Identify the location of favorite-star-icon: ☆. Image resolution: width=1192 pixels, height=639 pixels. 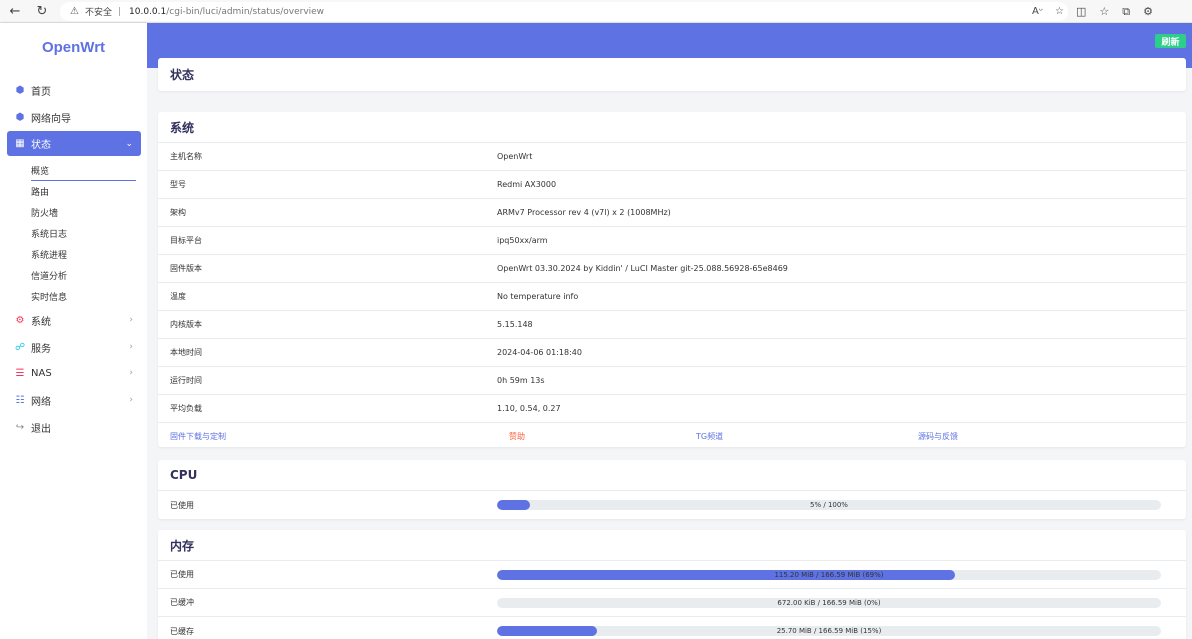
(1059, 11).